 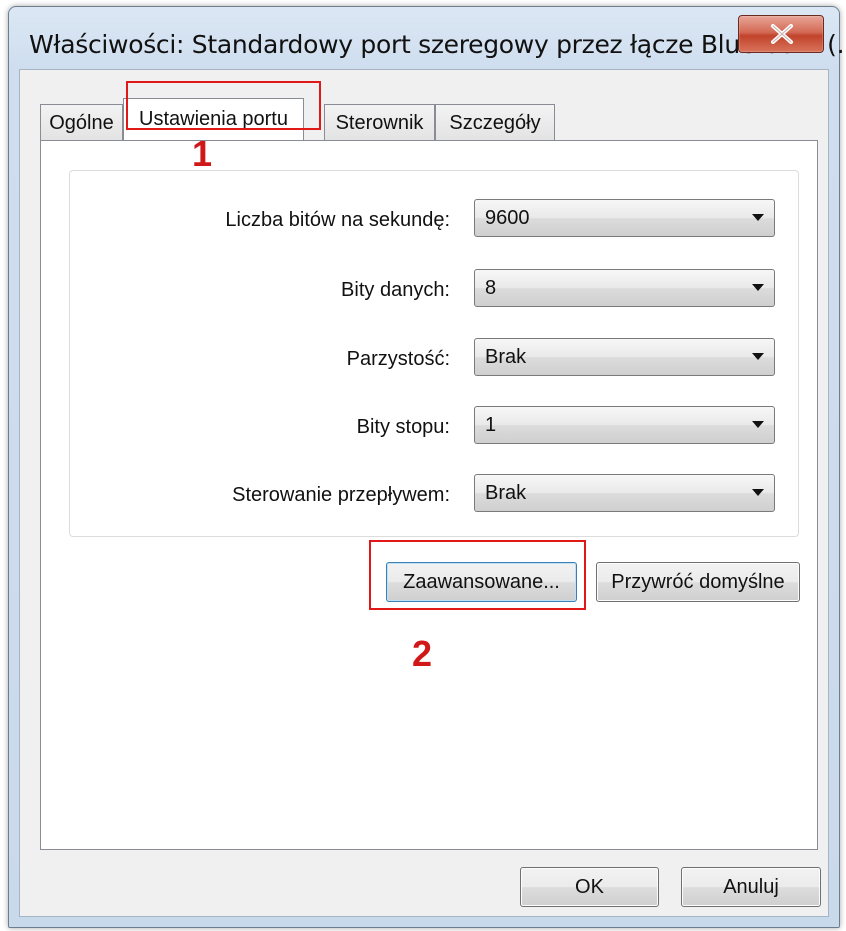 What do you see at coordinates (395, 290) in the screenshot?
I see `data-bits-label: Bity danych:` at bounding box center [395, 290].